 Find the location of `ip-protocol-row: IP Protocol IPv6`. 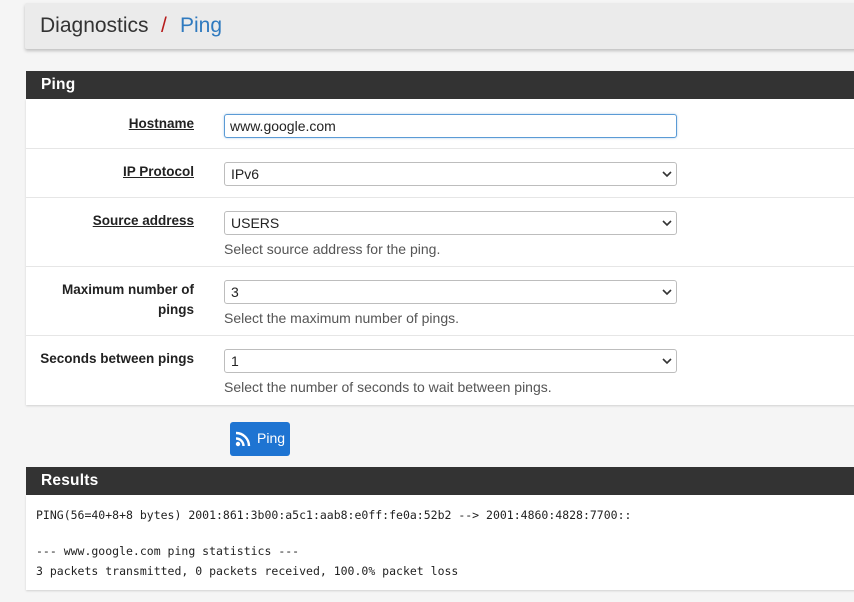

ip-protocol-row: IP Protocol IPv6 is located at coordinates (440, 173).